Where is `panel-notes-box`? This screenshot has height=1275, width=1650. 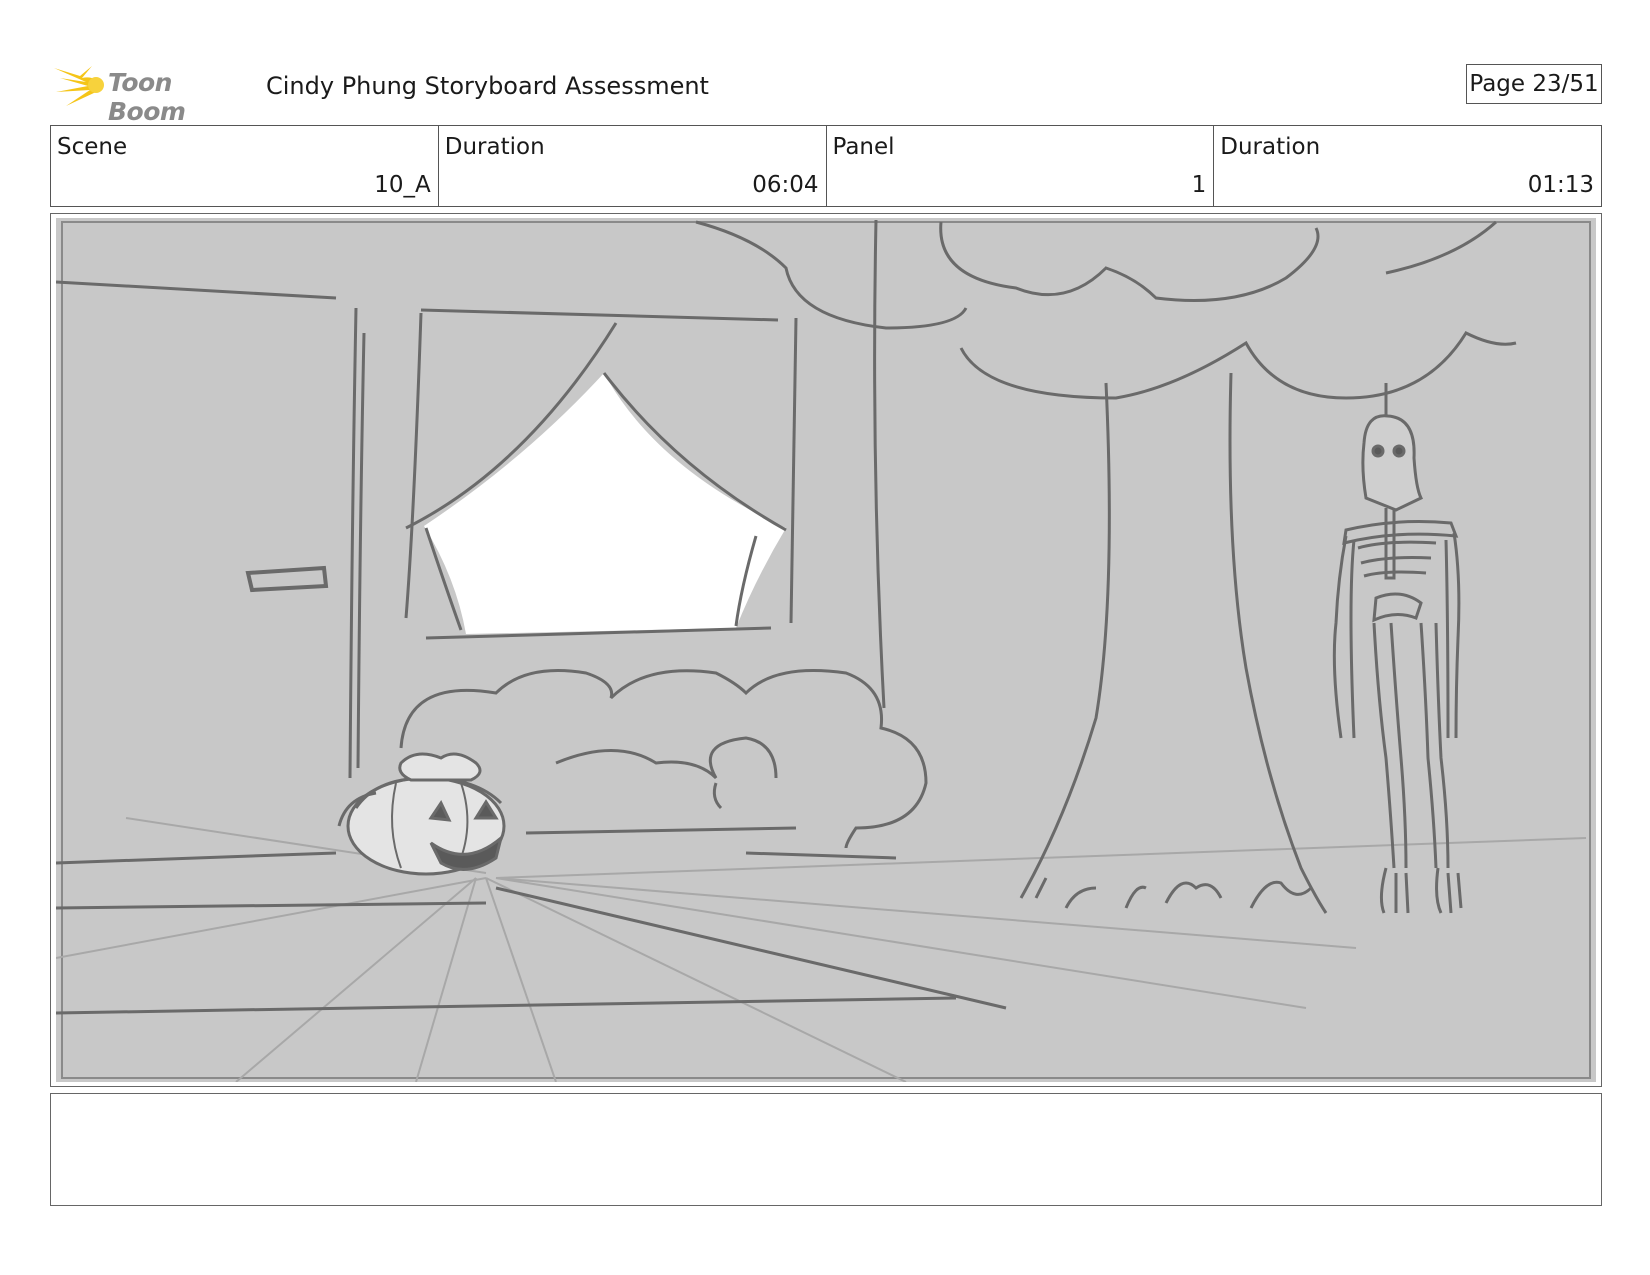
panel-notes-box is located at coordinates (826, 1149).